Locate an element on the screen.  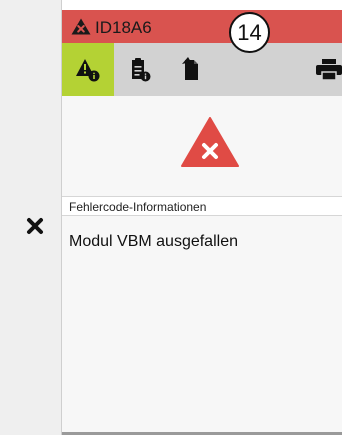
toolbar is located at coordinates (202, 69).